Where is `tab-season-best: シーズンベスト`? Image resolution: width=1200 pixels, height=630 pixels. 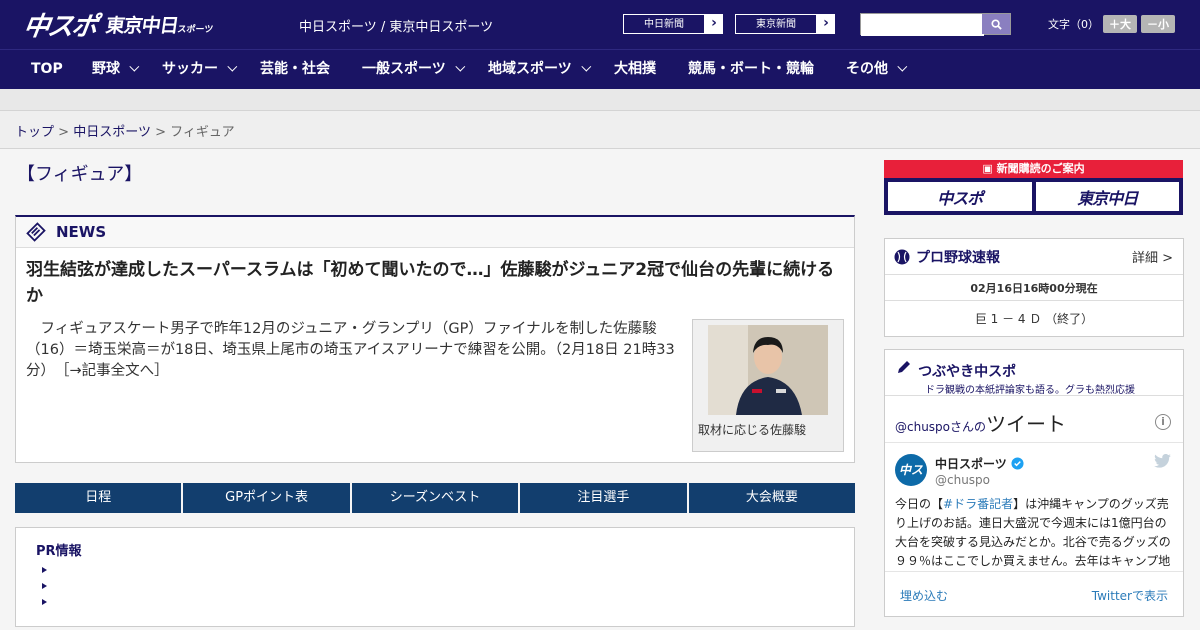 tab-season-best: シーズンベスト is located at coordinates (435, 498).